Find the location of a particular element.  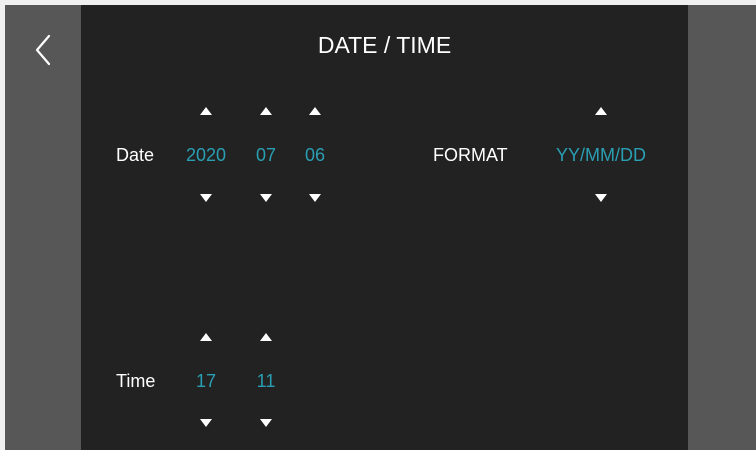

day-up-button is located at coordinates (315, 112).